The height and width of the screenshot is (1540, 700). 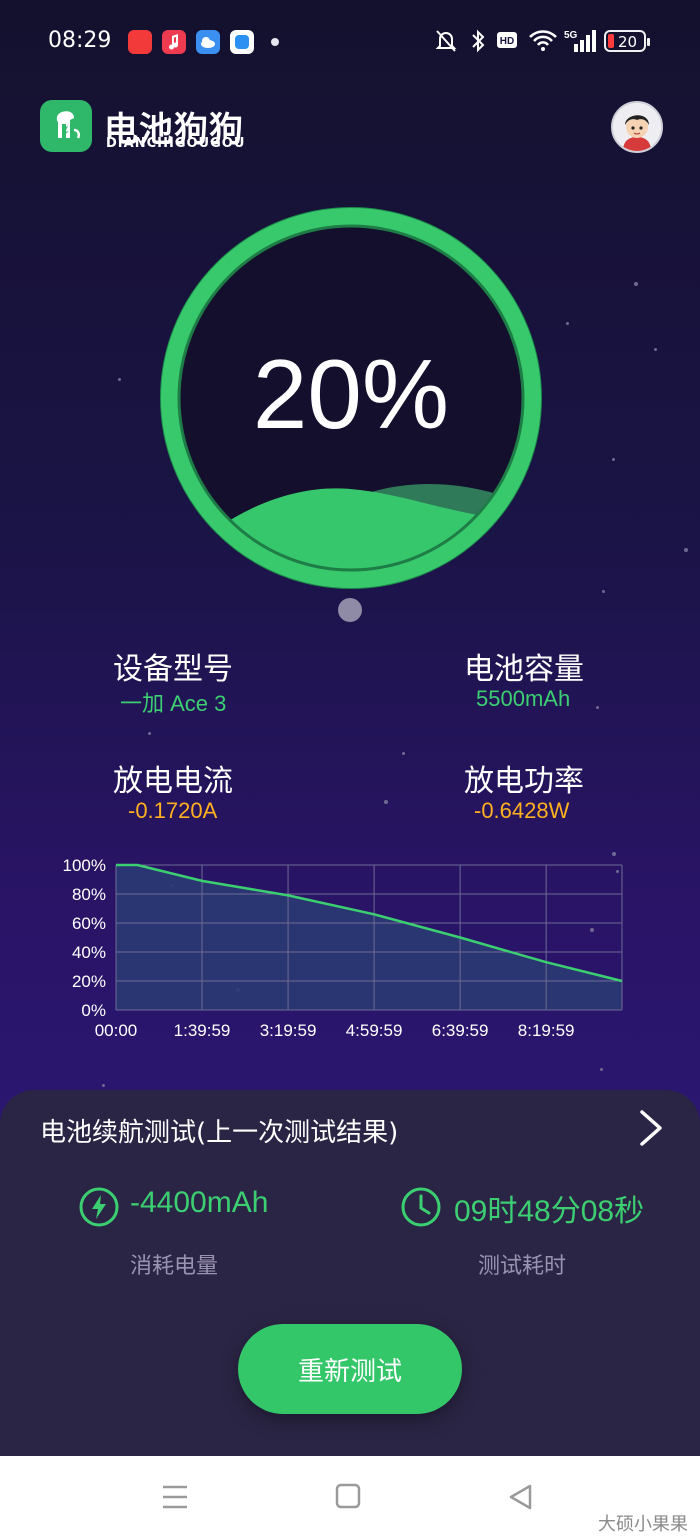 I want to click on discharge-current-label: 放电电流, so click(x=173, y=781).